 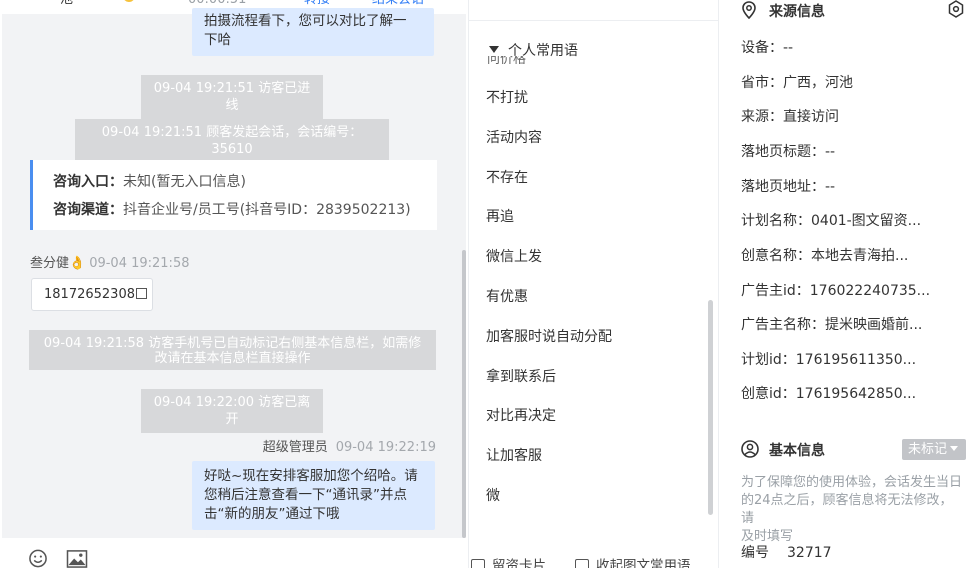 What do you see at coordinates (786, 553) in the screenshot?
I see `customer-id-row: 编号 32717` at bounding box center [786, 553].